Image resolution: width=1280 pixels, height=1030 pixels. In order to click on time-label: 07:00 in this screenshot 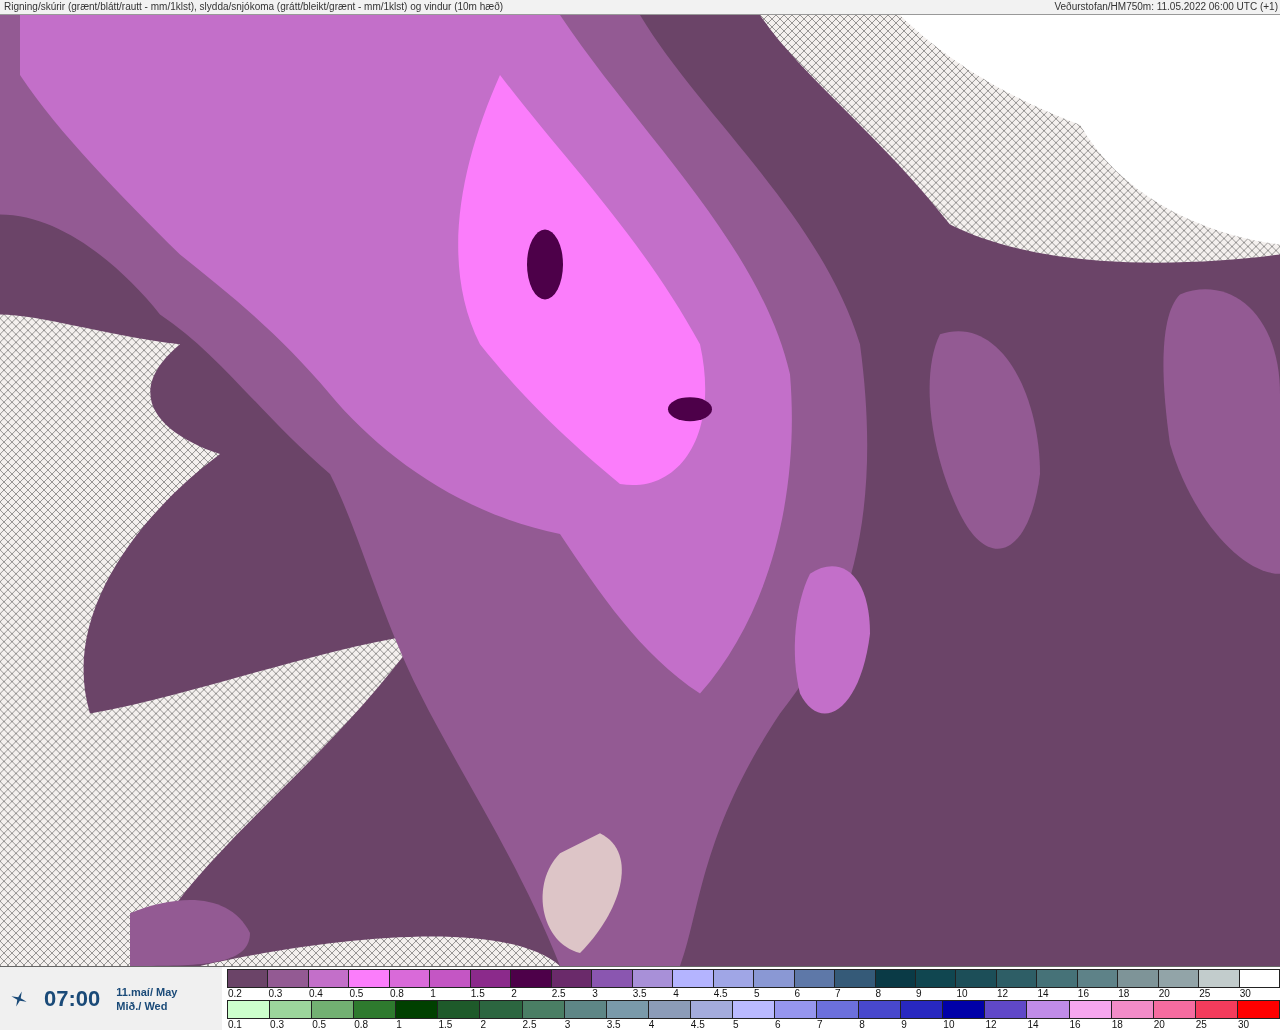, I will do `click(72, 998)`.